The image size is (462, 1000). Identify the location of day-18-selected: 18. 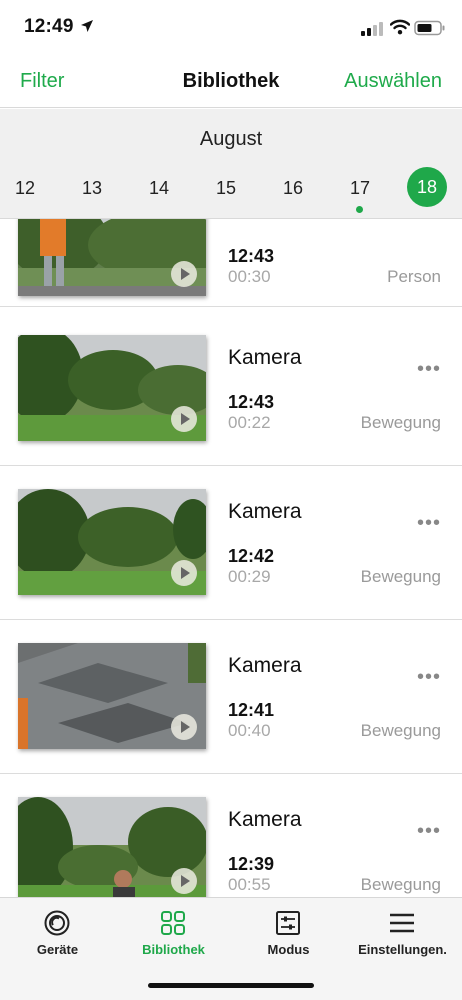
(427, 187).